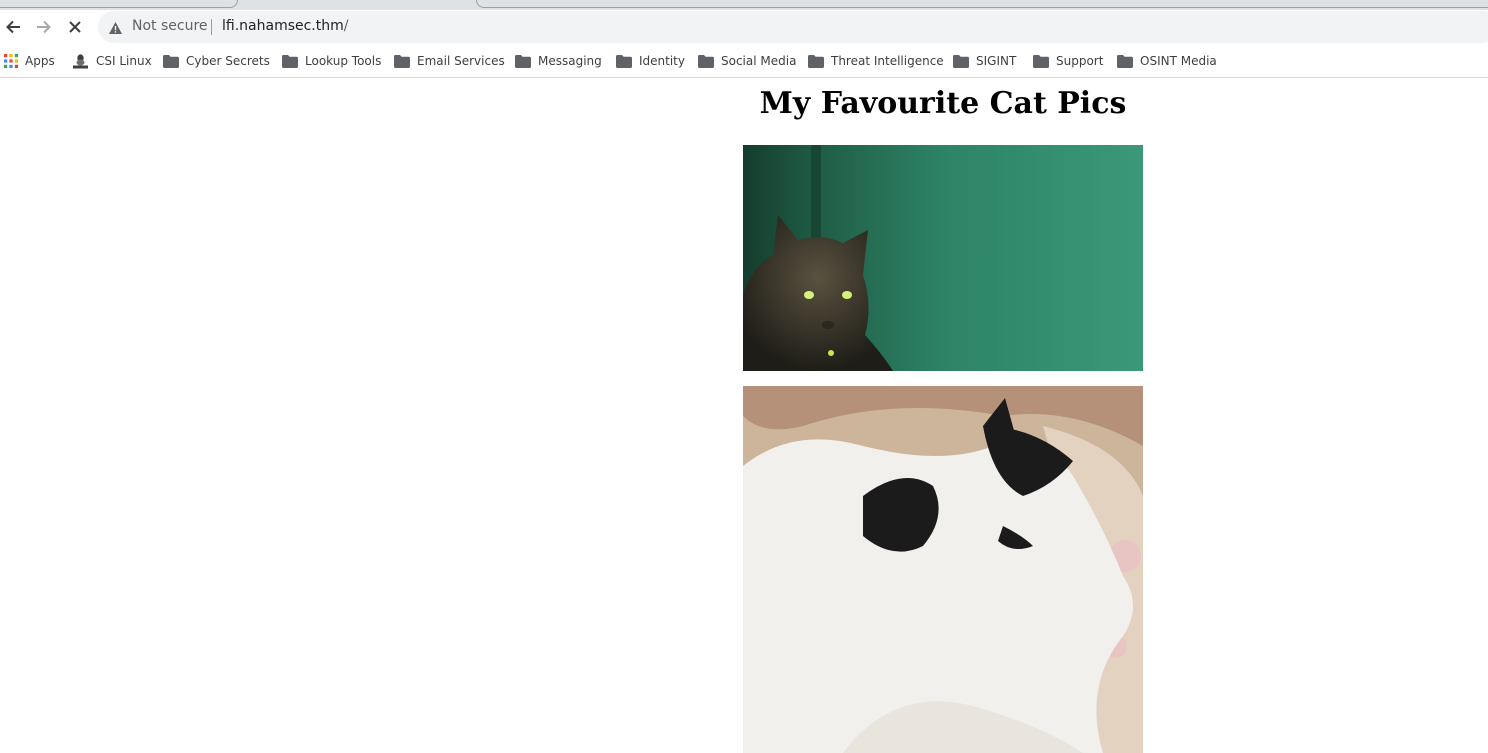 The height and width of the screenshot is (753, 1488). I want to click on bookmark-label: Lookup Tools, so click(343, 61).